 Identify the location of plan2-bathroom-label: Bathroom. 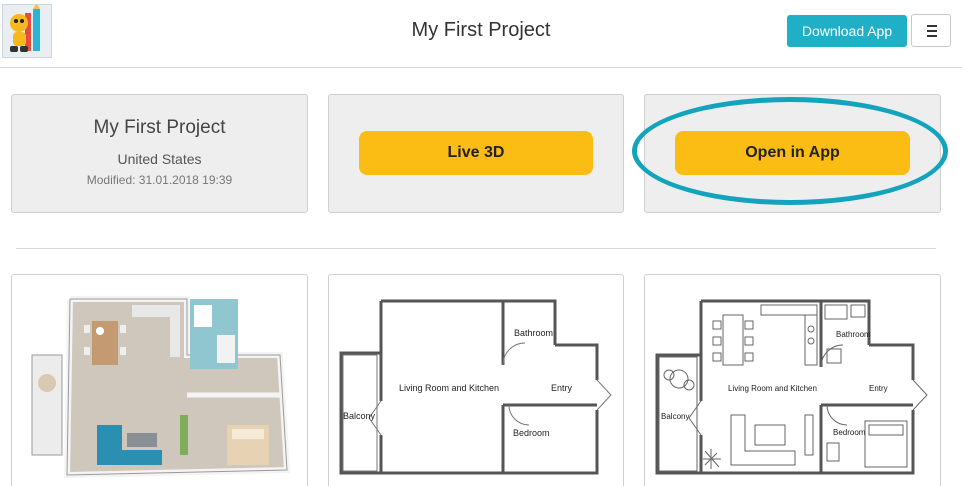
(533, 333).